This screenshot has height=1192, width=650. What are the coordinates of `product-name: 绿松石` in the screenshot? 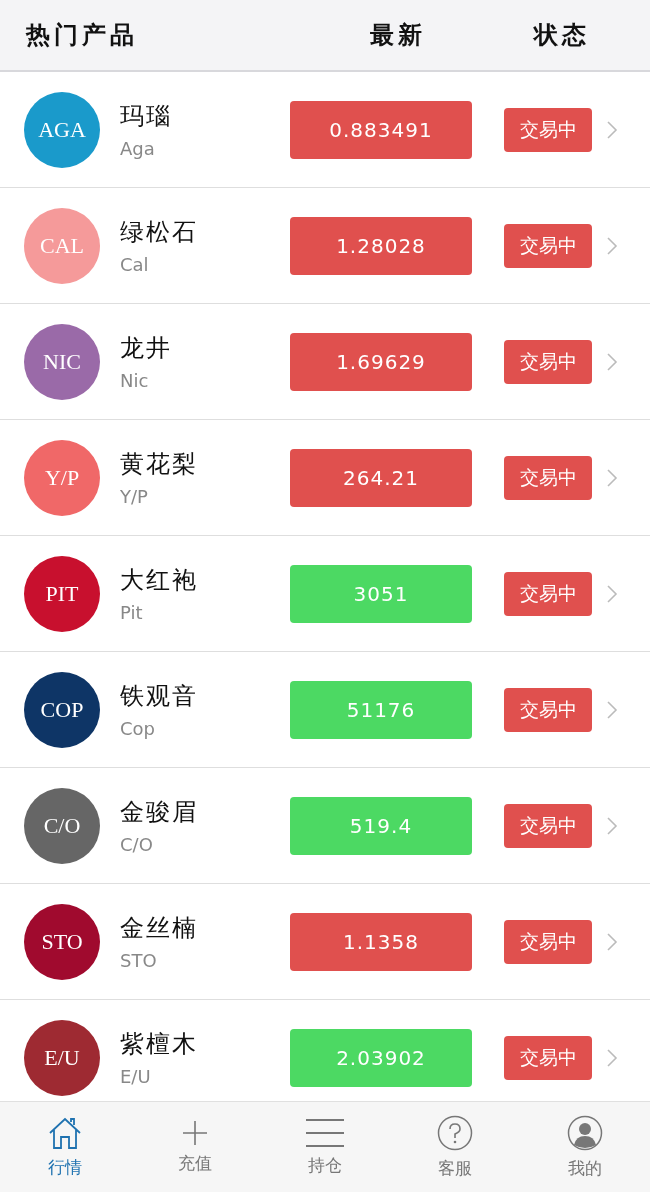 It's located at (159, 232).